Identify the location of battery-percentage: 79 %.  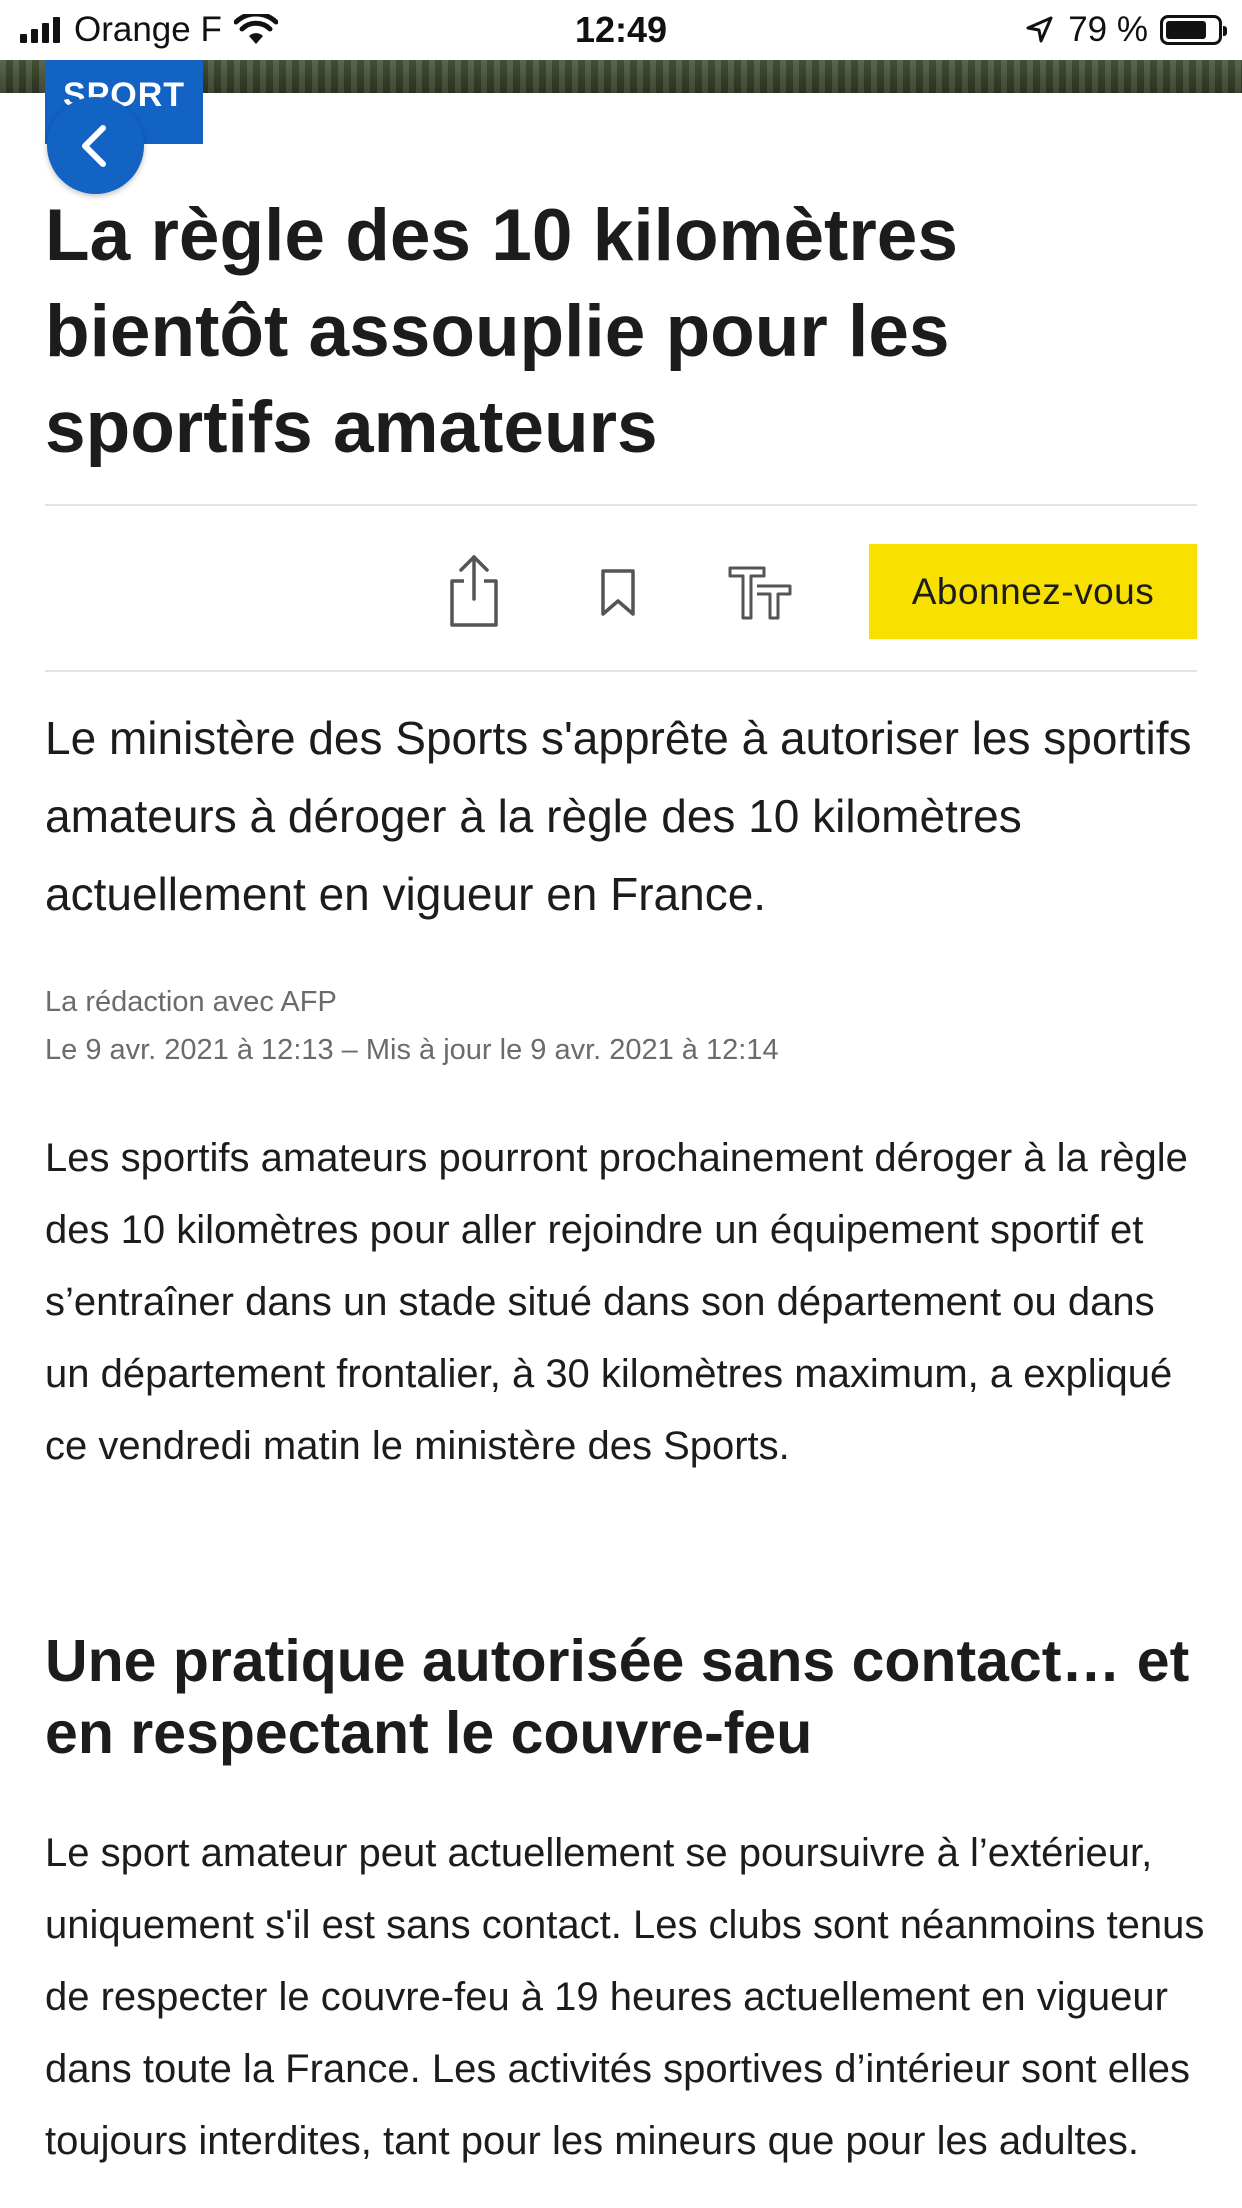
(1108, 29).